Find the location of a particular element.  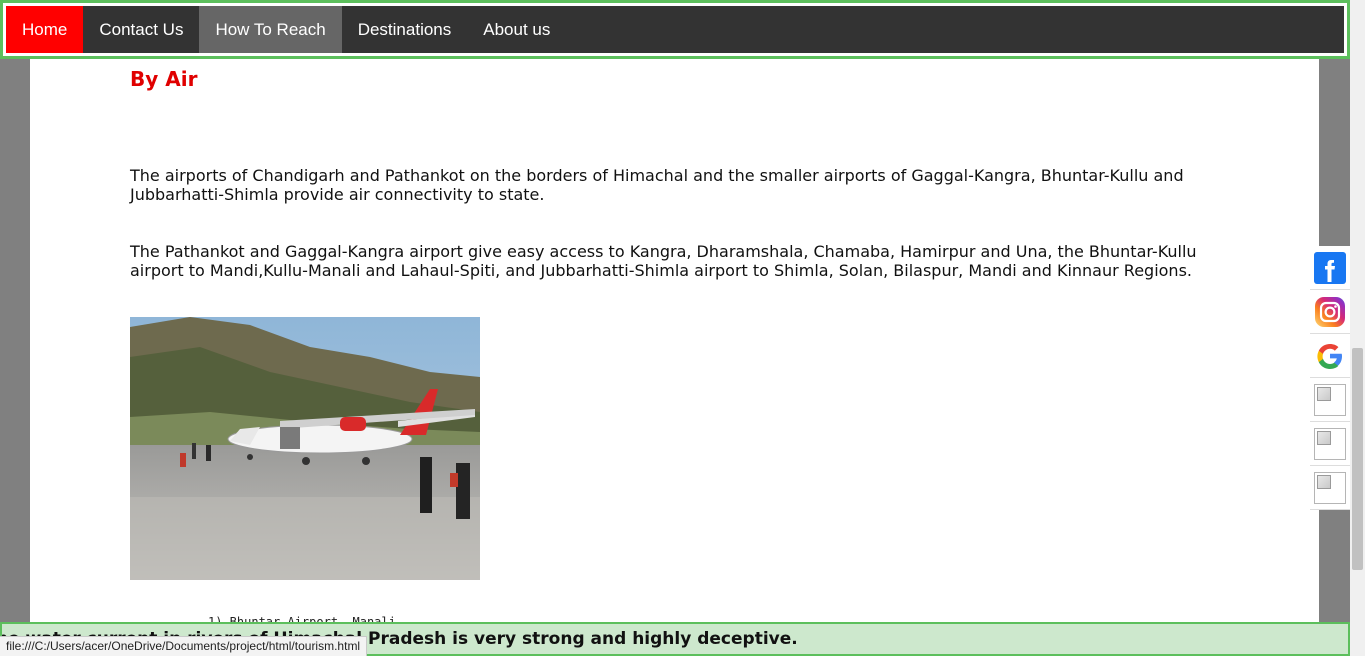

social-sidebar is located at coordinates (1330, 378).